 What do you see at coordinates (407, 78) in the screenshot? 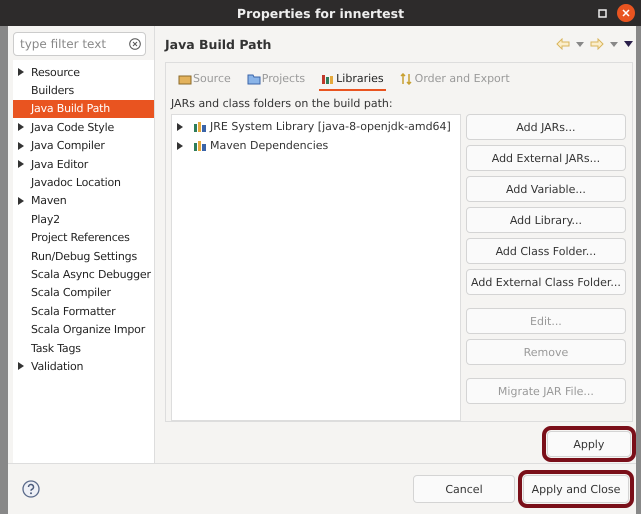
I see `arrows-icon` at bounding box center [407, 78].